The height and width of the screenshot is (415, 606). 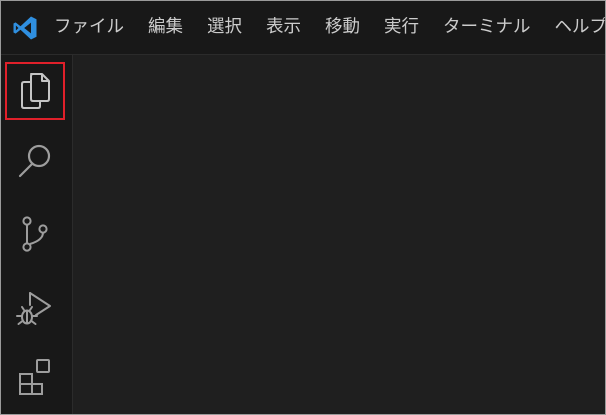 I want to click on extensions-icon, so click(x=35, y=377).